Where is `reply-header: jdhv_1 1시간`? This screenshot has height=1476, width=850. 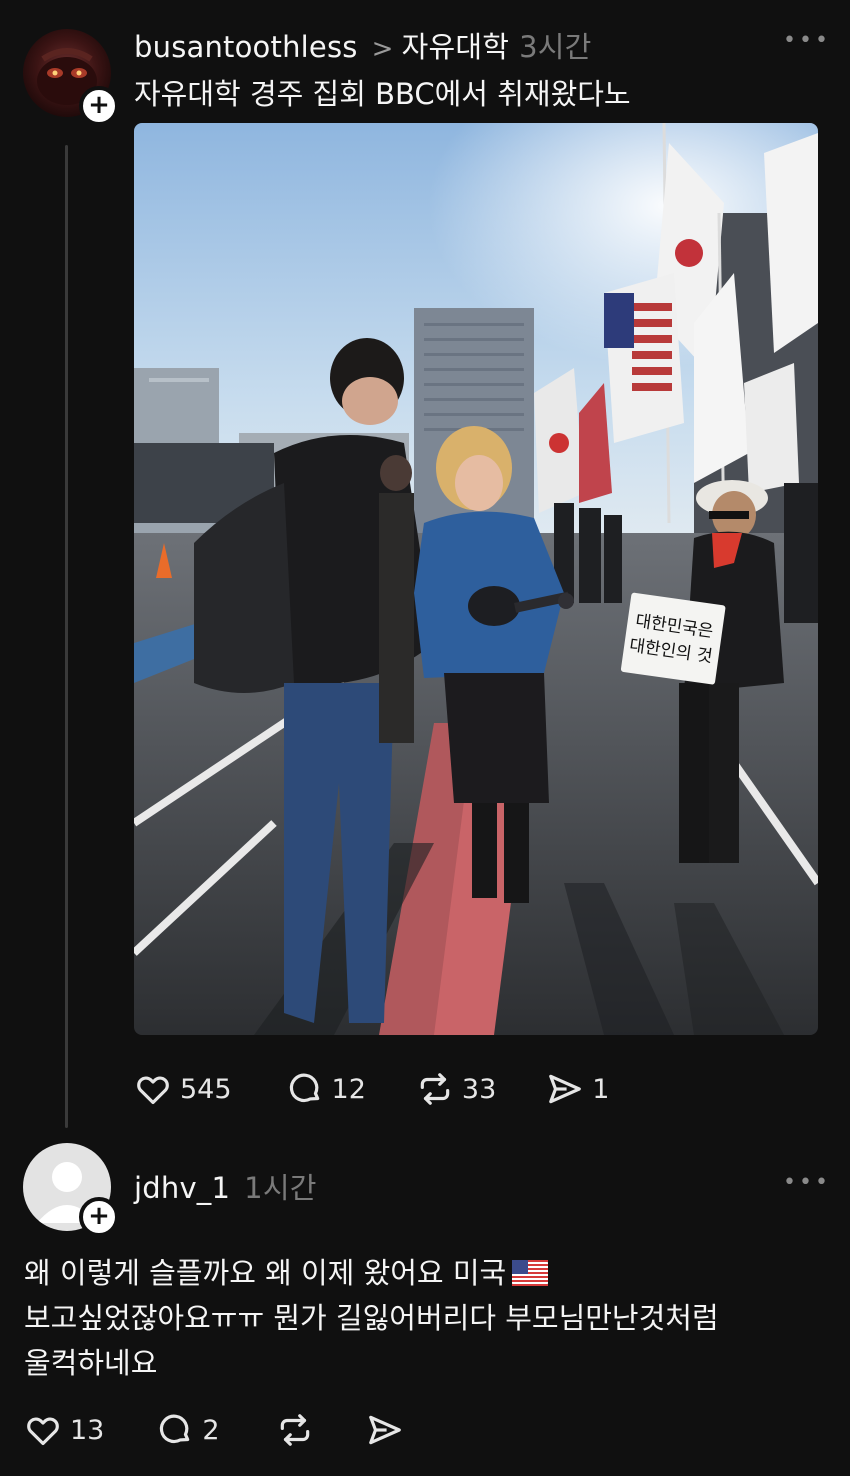
reply-header: jdhv_1 1시간 is located at coordinates (225, 1186).